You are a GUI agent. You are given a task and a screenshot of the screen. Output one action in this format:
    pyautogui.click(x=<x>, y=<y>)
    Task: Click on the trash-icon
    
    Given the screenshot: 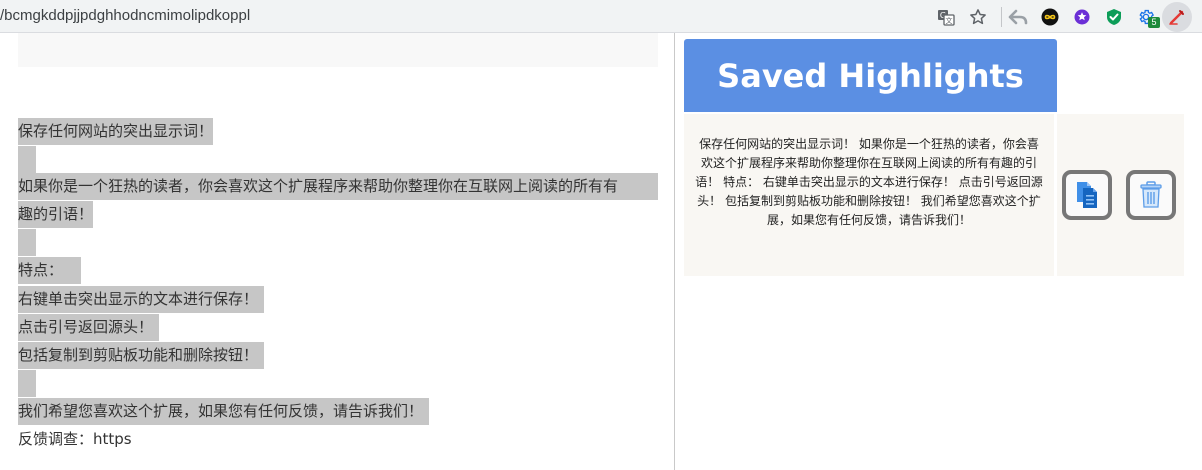 What is the action you would take?
    pyautogui.click(x=1151, y=194)
    